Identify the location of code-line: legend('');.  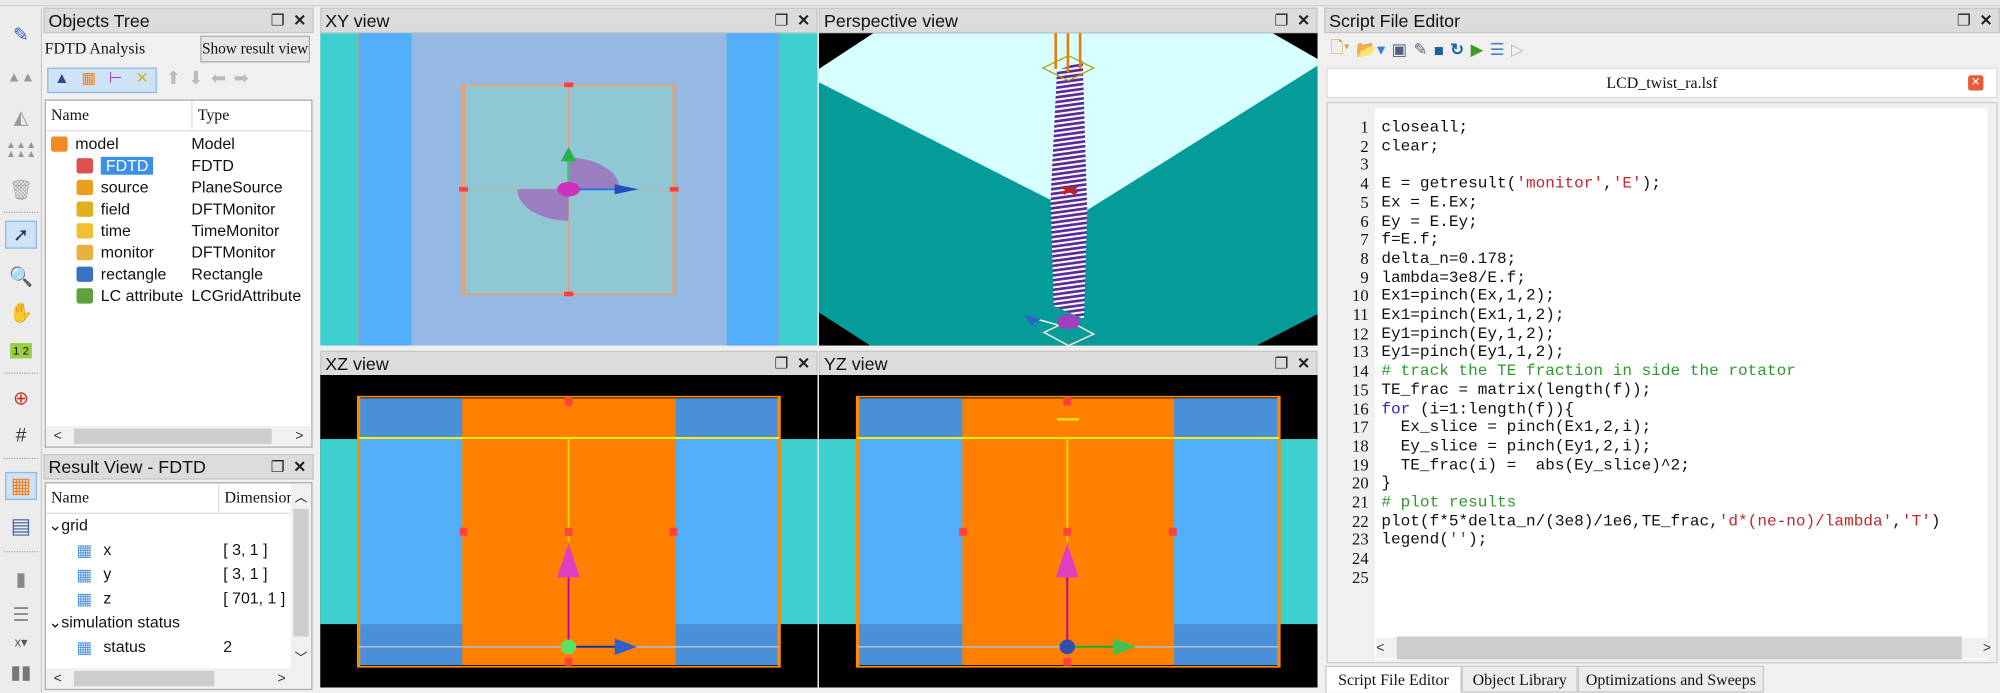
(1434, 540).